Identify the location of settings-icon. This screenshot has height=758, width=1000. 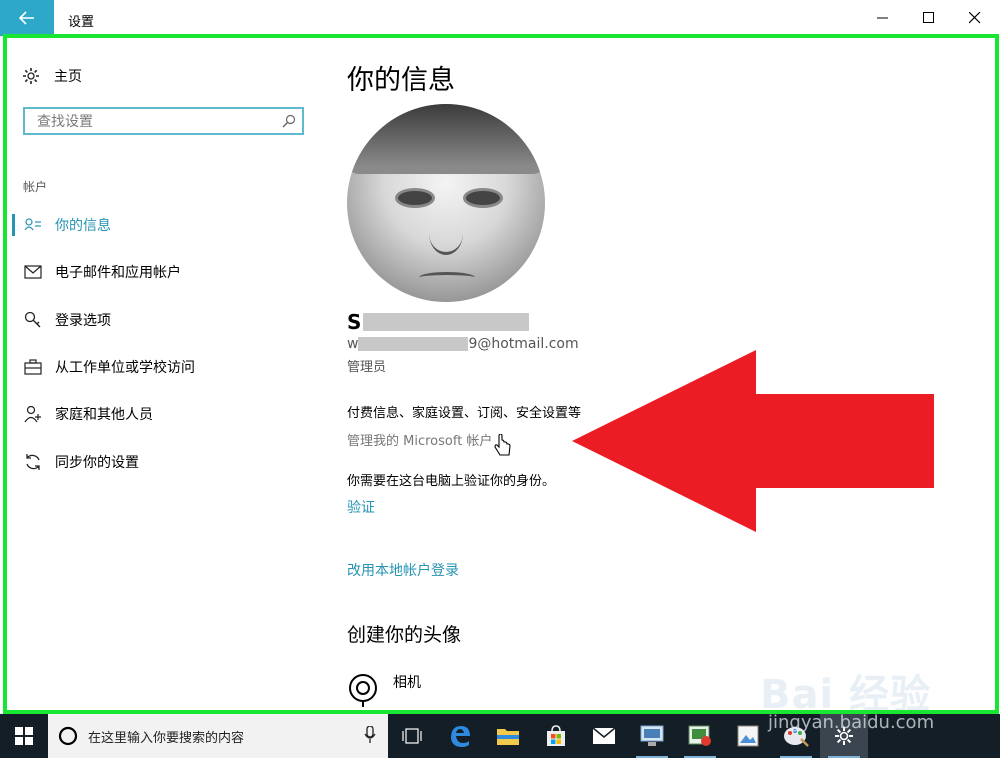
(844, 736).